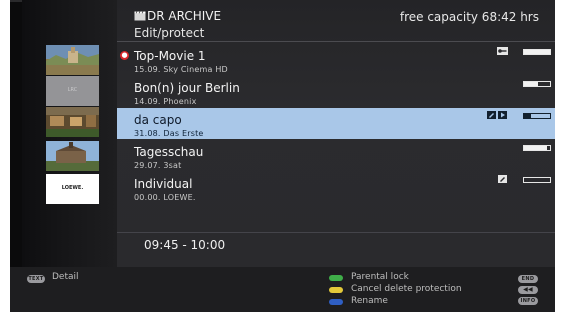 This screenshot has height=312, width=565. Describe the element at coordinates (165, 197) in the screenshot. I see `recording-meta: 00.00. LOEWE.` at that location.